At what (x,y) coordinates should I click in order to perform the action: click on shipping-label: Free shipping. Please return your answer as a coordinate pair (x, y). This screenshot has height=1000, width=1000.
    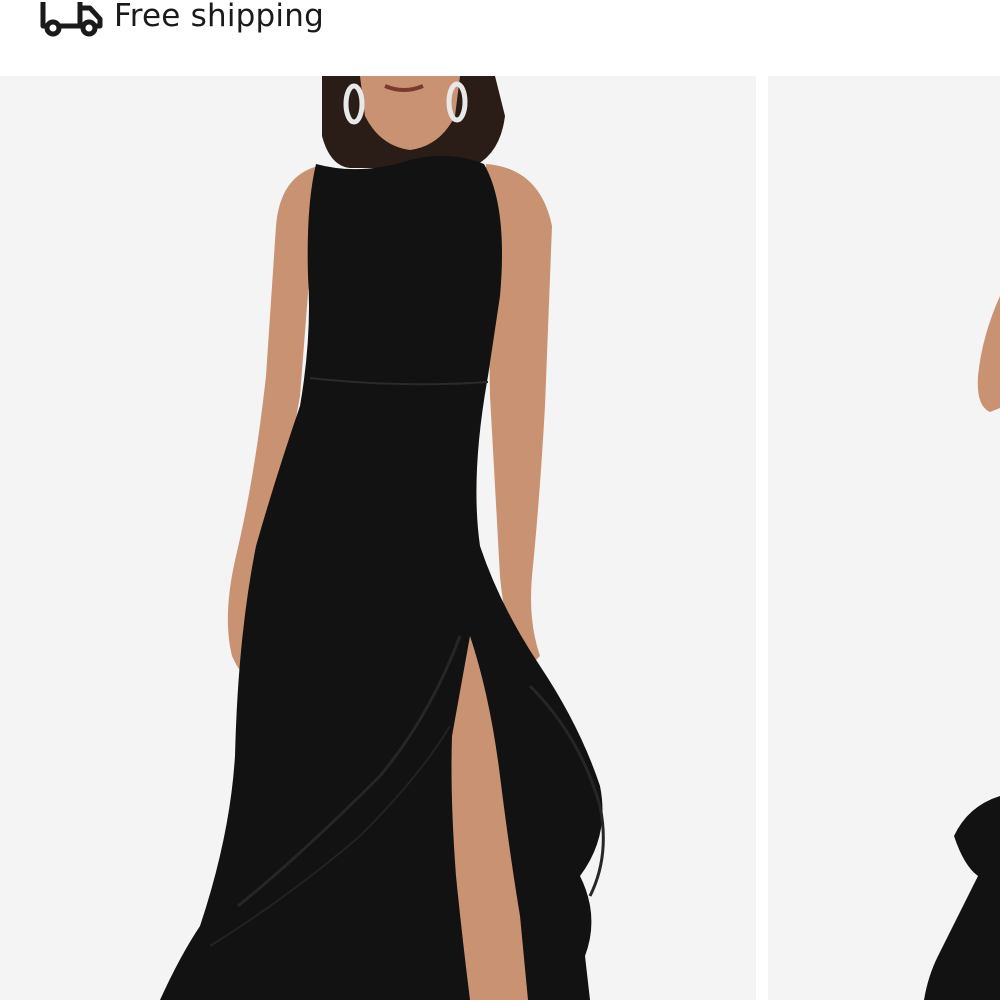
    Looking at the image, I should click on (219, 17).